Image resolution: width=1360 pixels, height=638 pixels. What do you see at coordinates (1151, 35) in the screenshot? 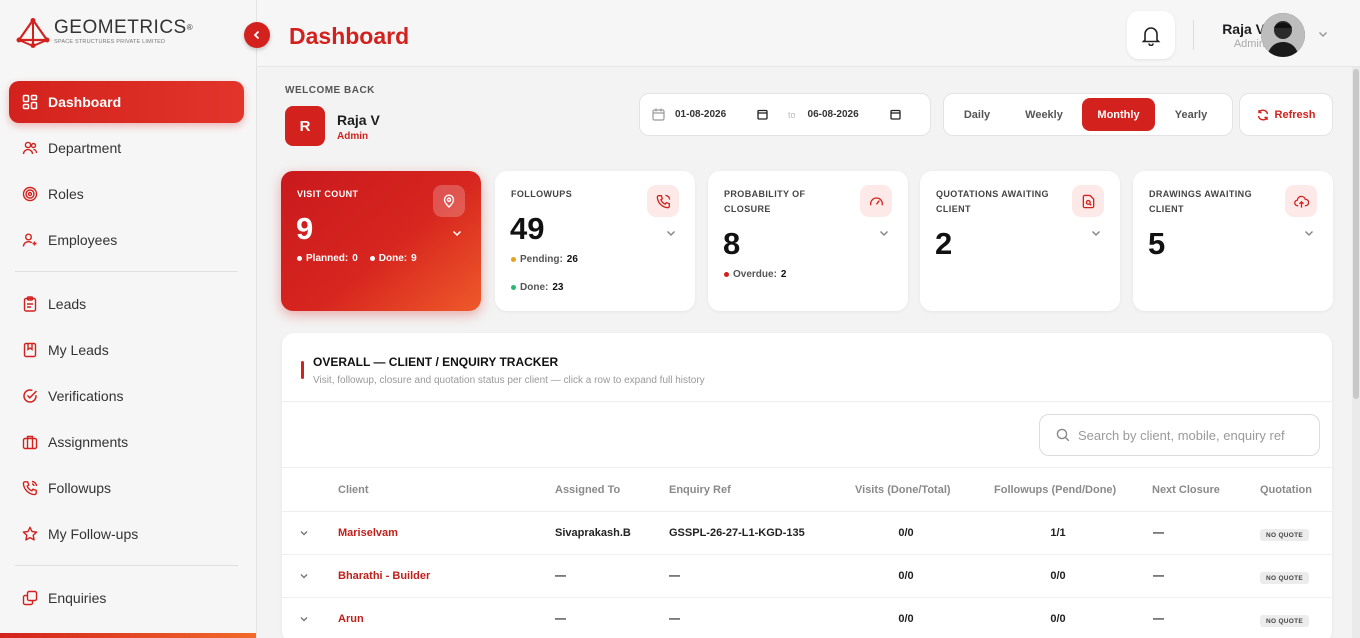
I see `notifications-button` at bounding box center [1151, 35].